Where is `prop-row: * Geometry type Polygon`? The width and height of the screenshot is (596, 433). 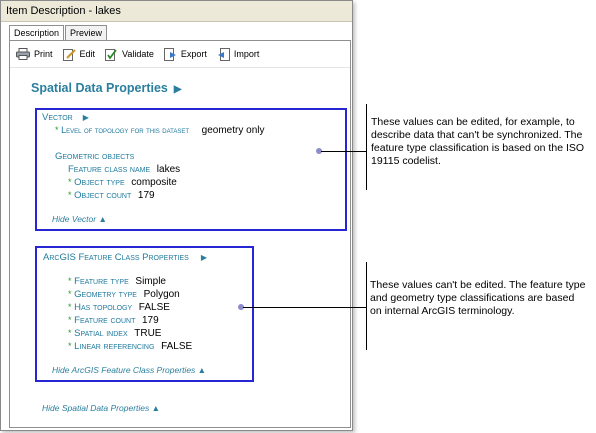 prop-row: * Geometry type Polygon is located at coordinates (124, 294).